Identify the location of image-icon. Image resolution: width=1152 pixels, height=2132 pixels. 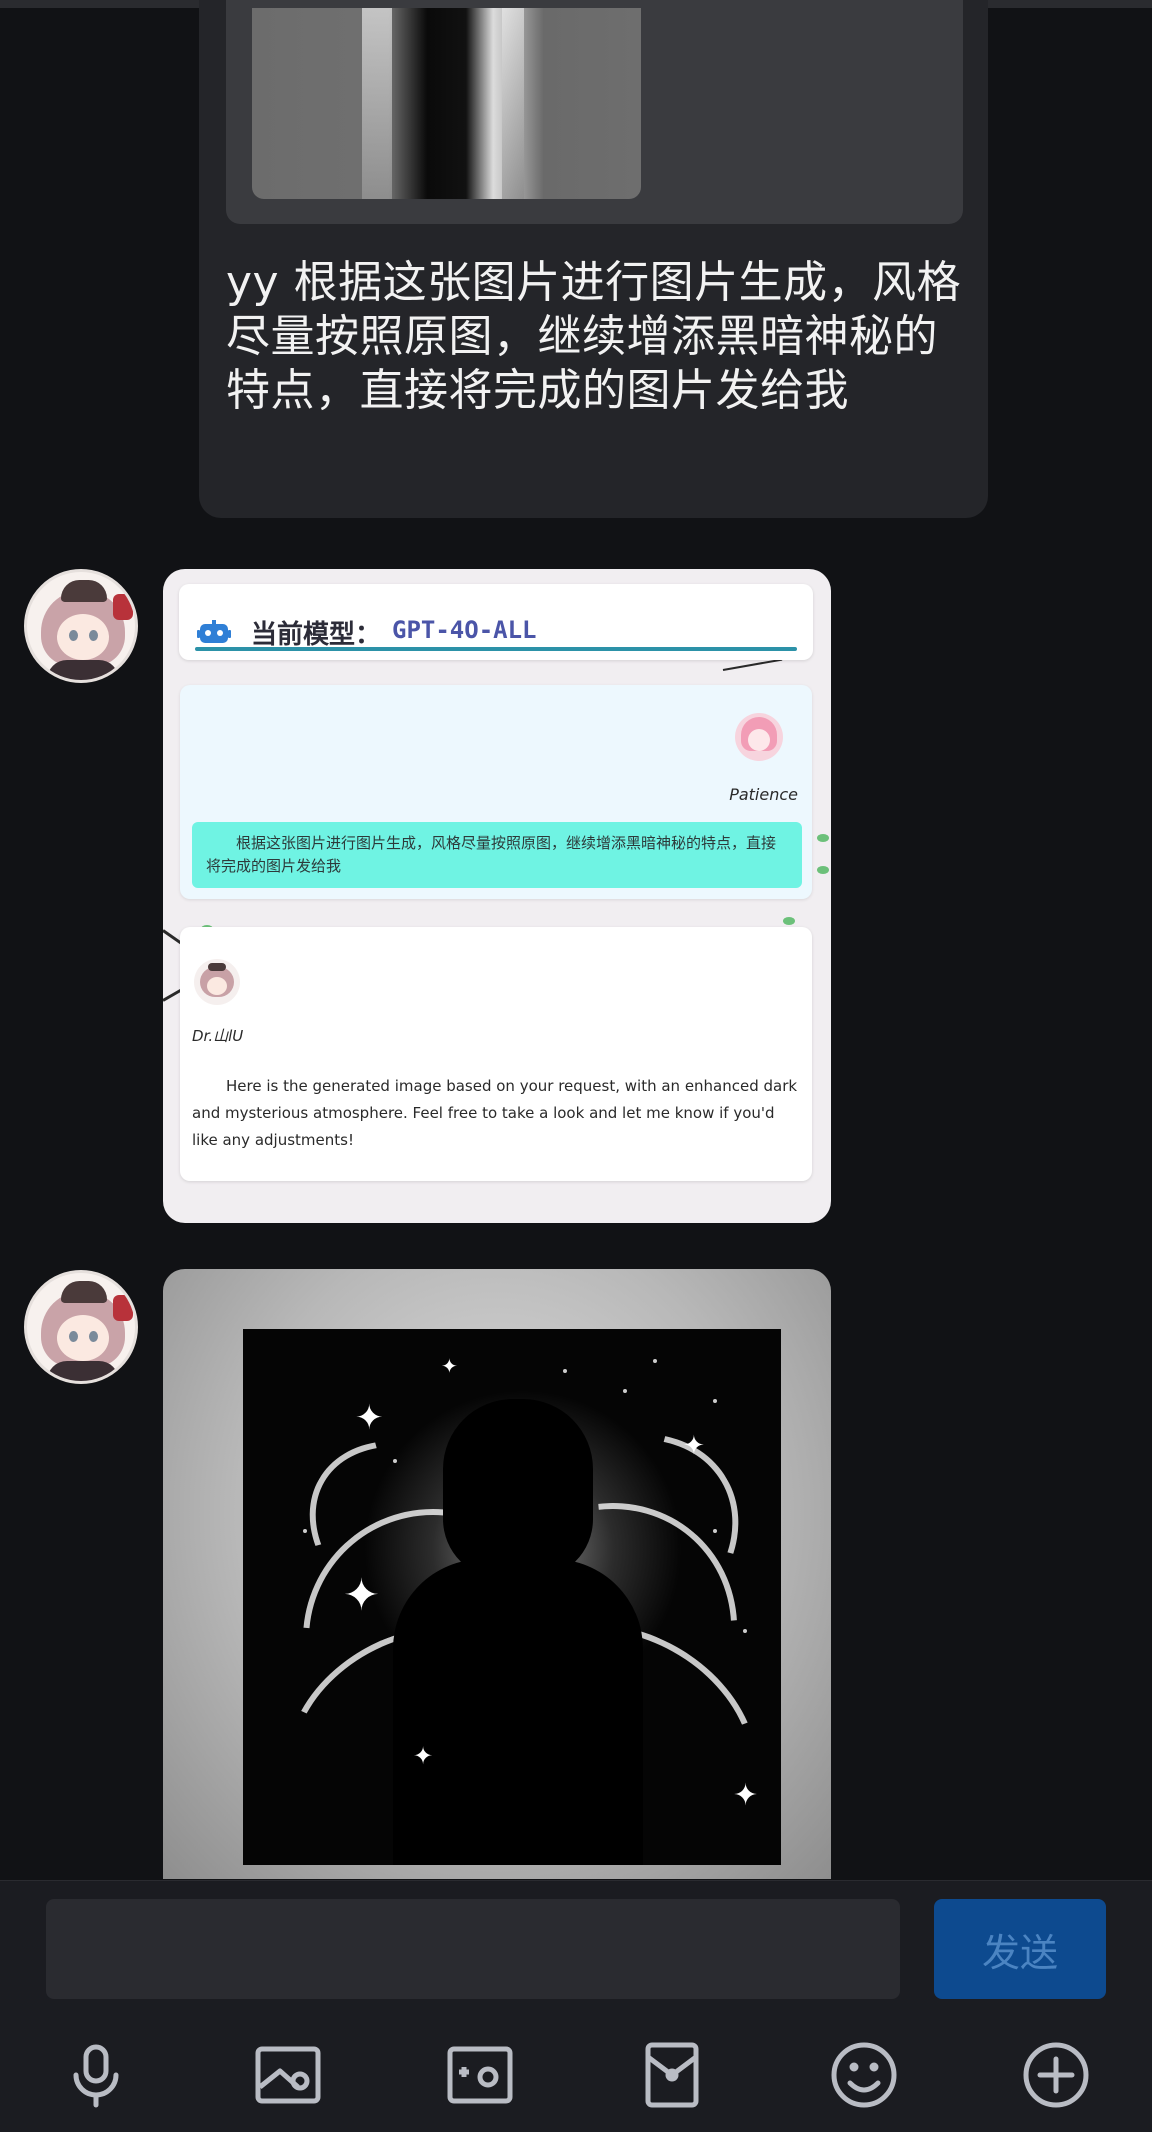
(288, 2075).